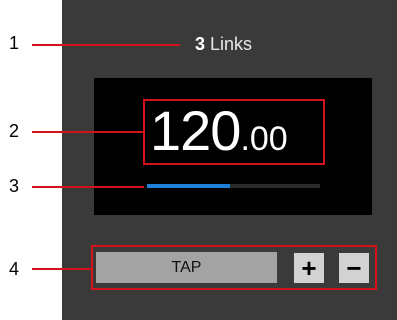  I want to click on callout-4-number: 4, so click(14, 269).